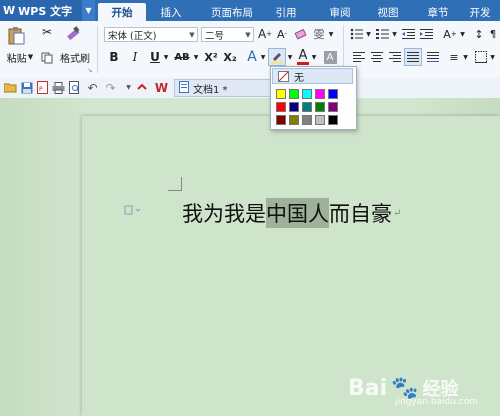 Image resolution: width=500 pixels, height=416 pixels. Describe the element at coordinates (312, 76) in the screenshot. I see `no-color-option: 无` at that location.